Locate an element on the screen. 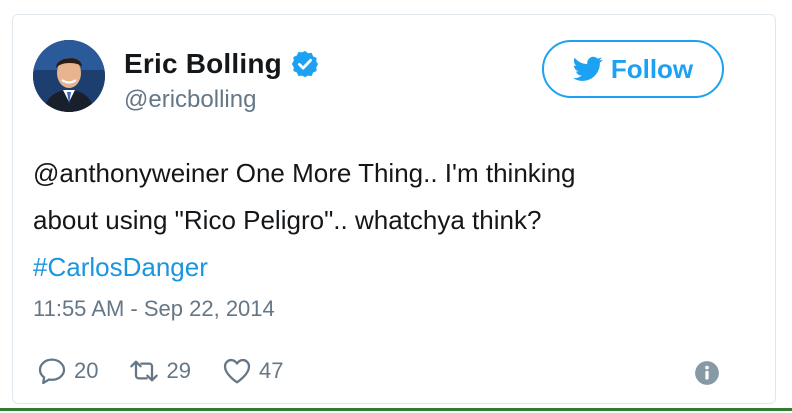 This screenshot has width=792, height=413. like-button: 47 is located at coordinates (252, 371).